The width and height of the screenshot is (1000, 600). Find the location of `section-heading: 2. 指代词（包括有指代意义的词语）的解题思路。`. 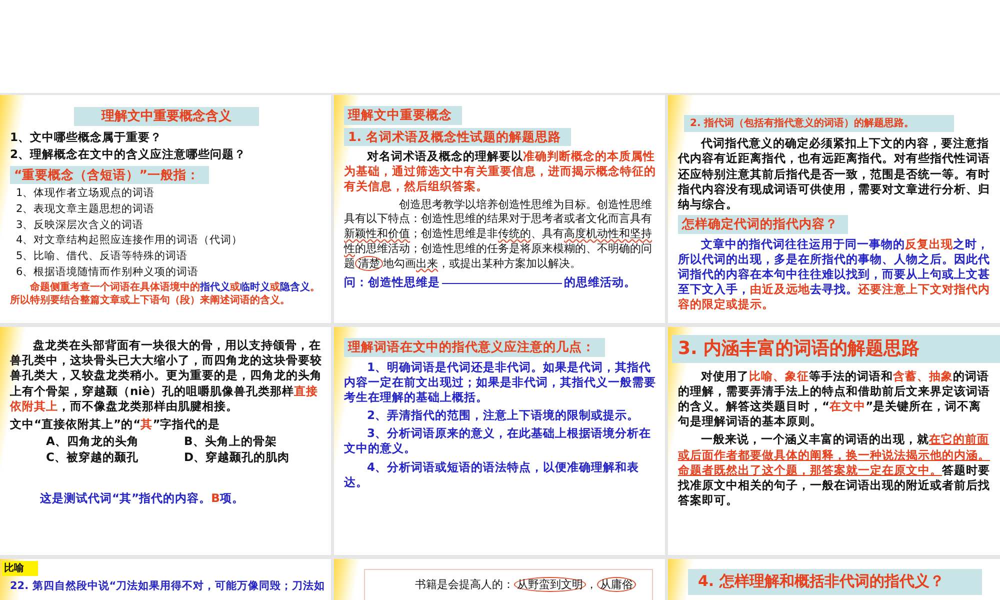

section-heading: 2. 指代词（包括有指代意义的词语）的解题思路。 is located at coordinates (819, 123).